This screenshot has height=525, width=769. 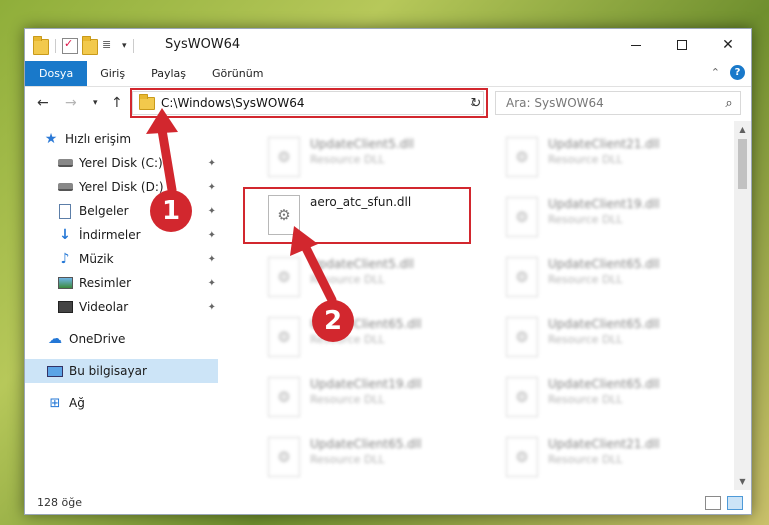 I want to click on file-name: UpdateClient19.dll, so click(x=366, y=384).